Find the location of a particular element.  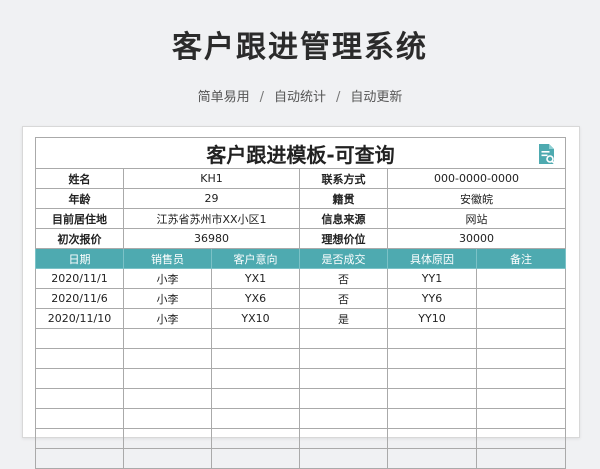

table-cell: 是 is located at coordinates (343, 318).